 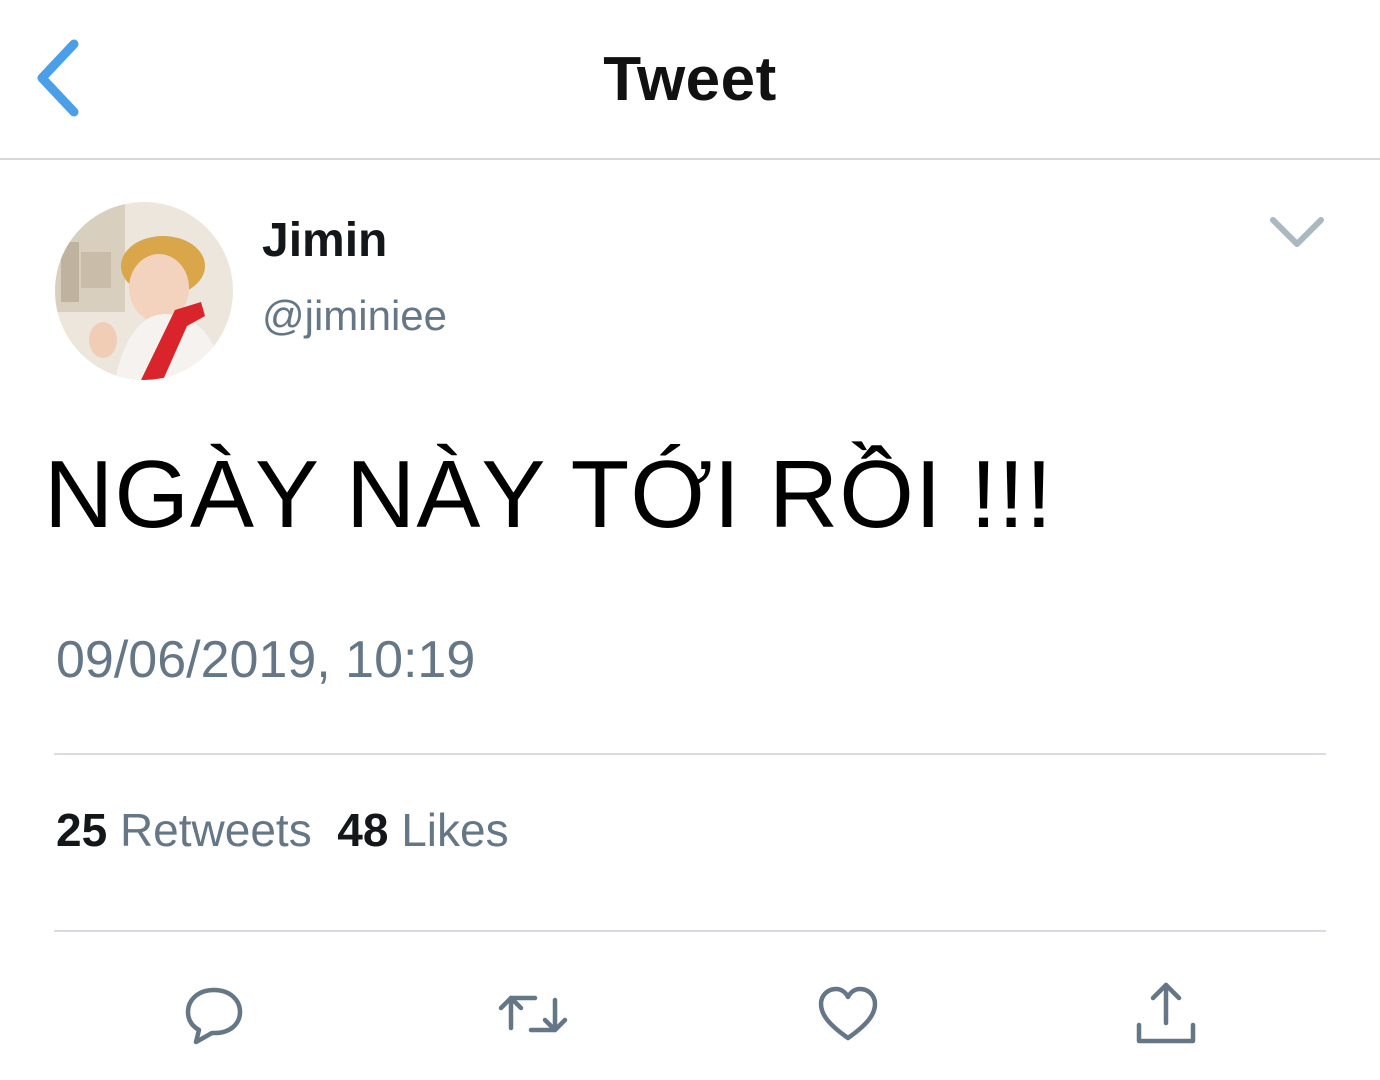 I want to click on avatar-photo, so click(x=144, y=291).